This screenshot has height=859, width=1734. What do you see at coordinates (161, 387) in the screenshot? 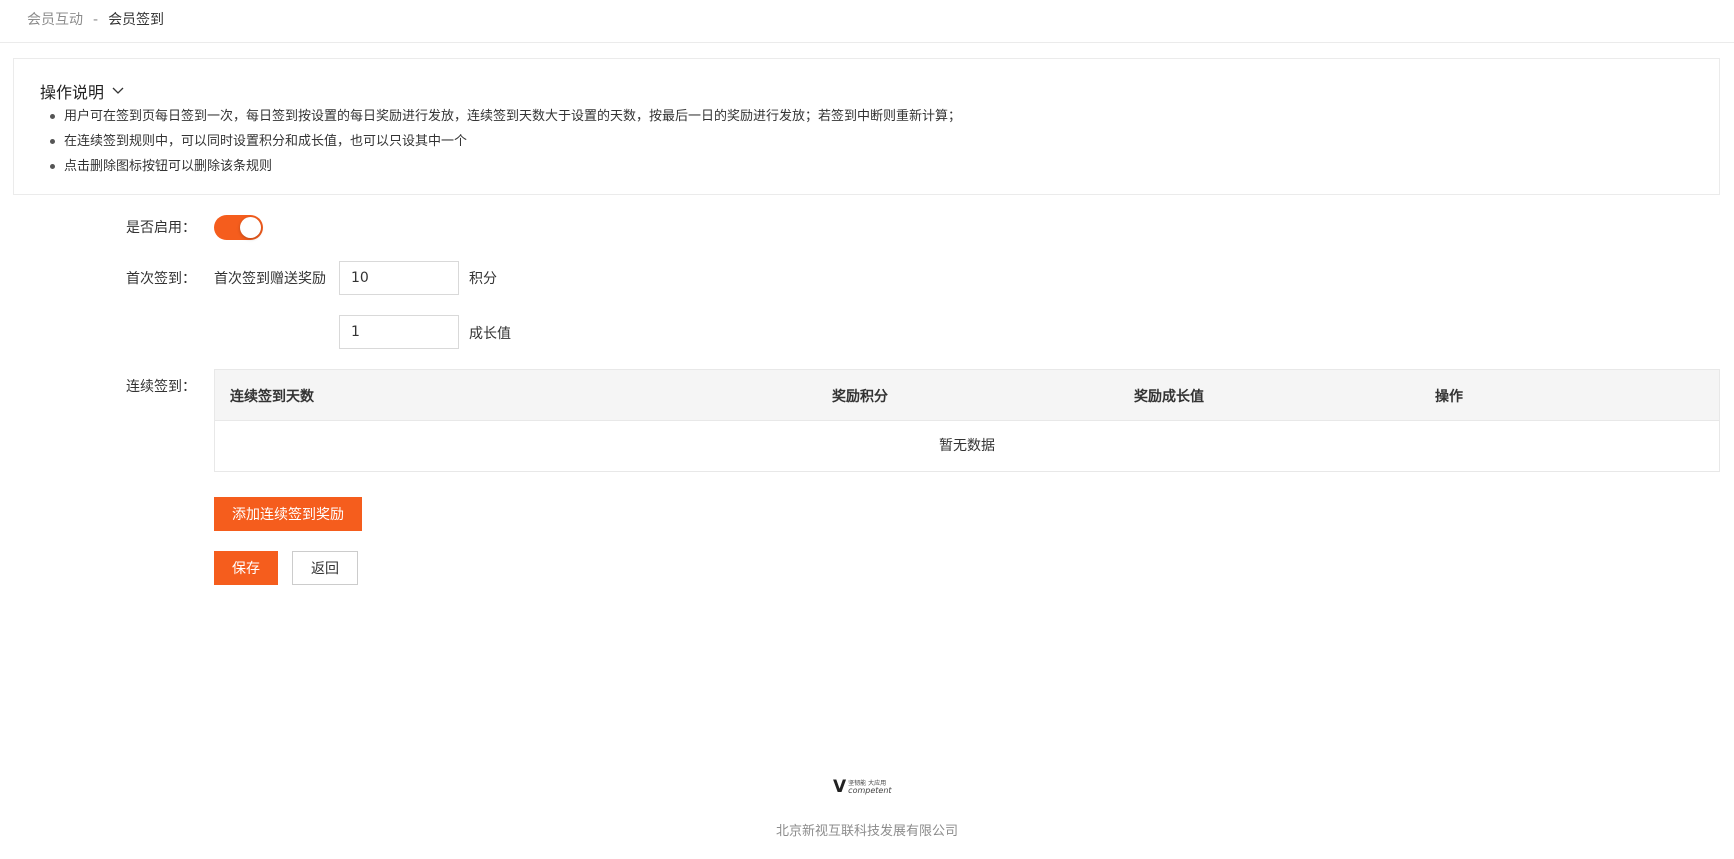
I see `continuous-signin-label: 连续签到：` at bounding box center [161, 387].